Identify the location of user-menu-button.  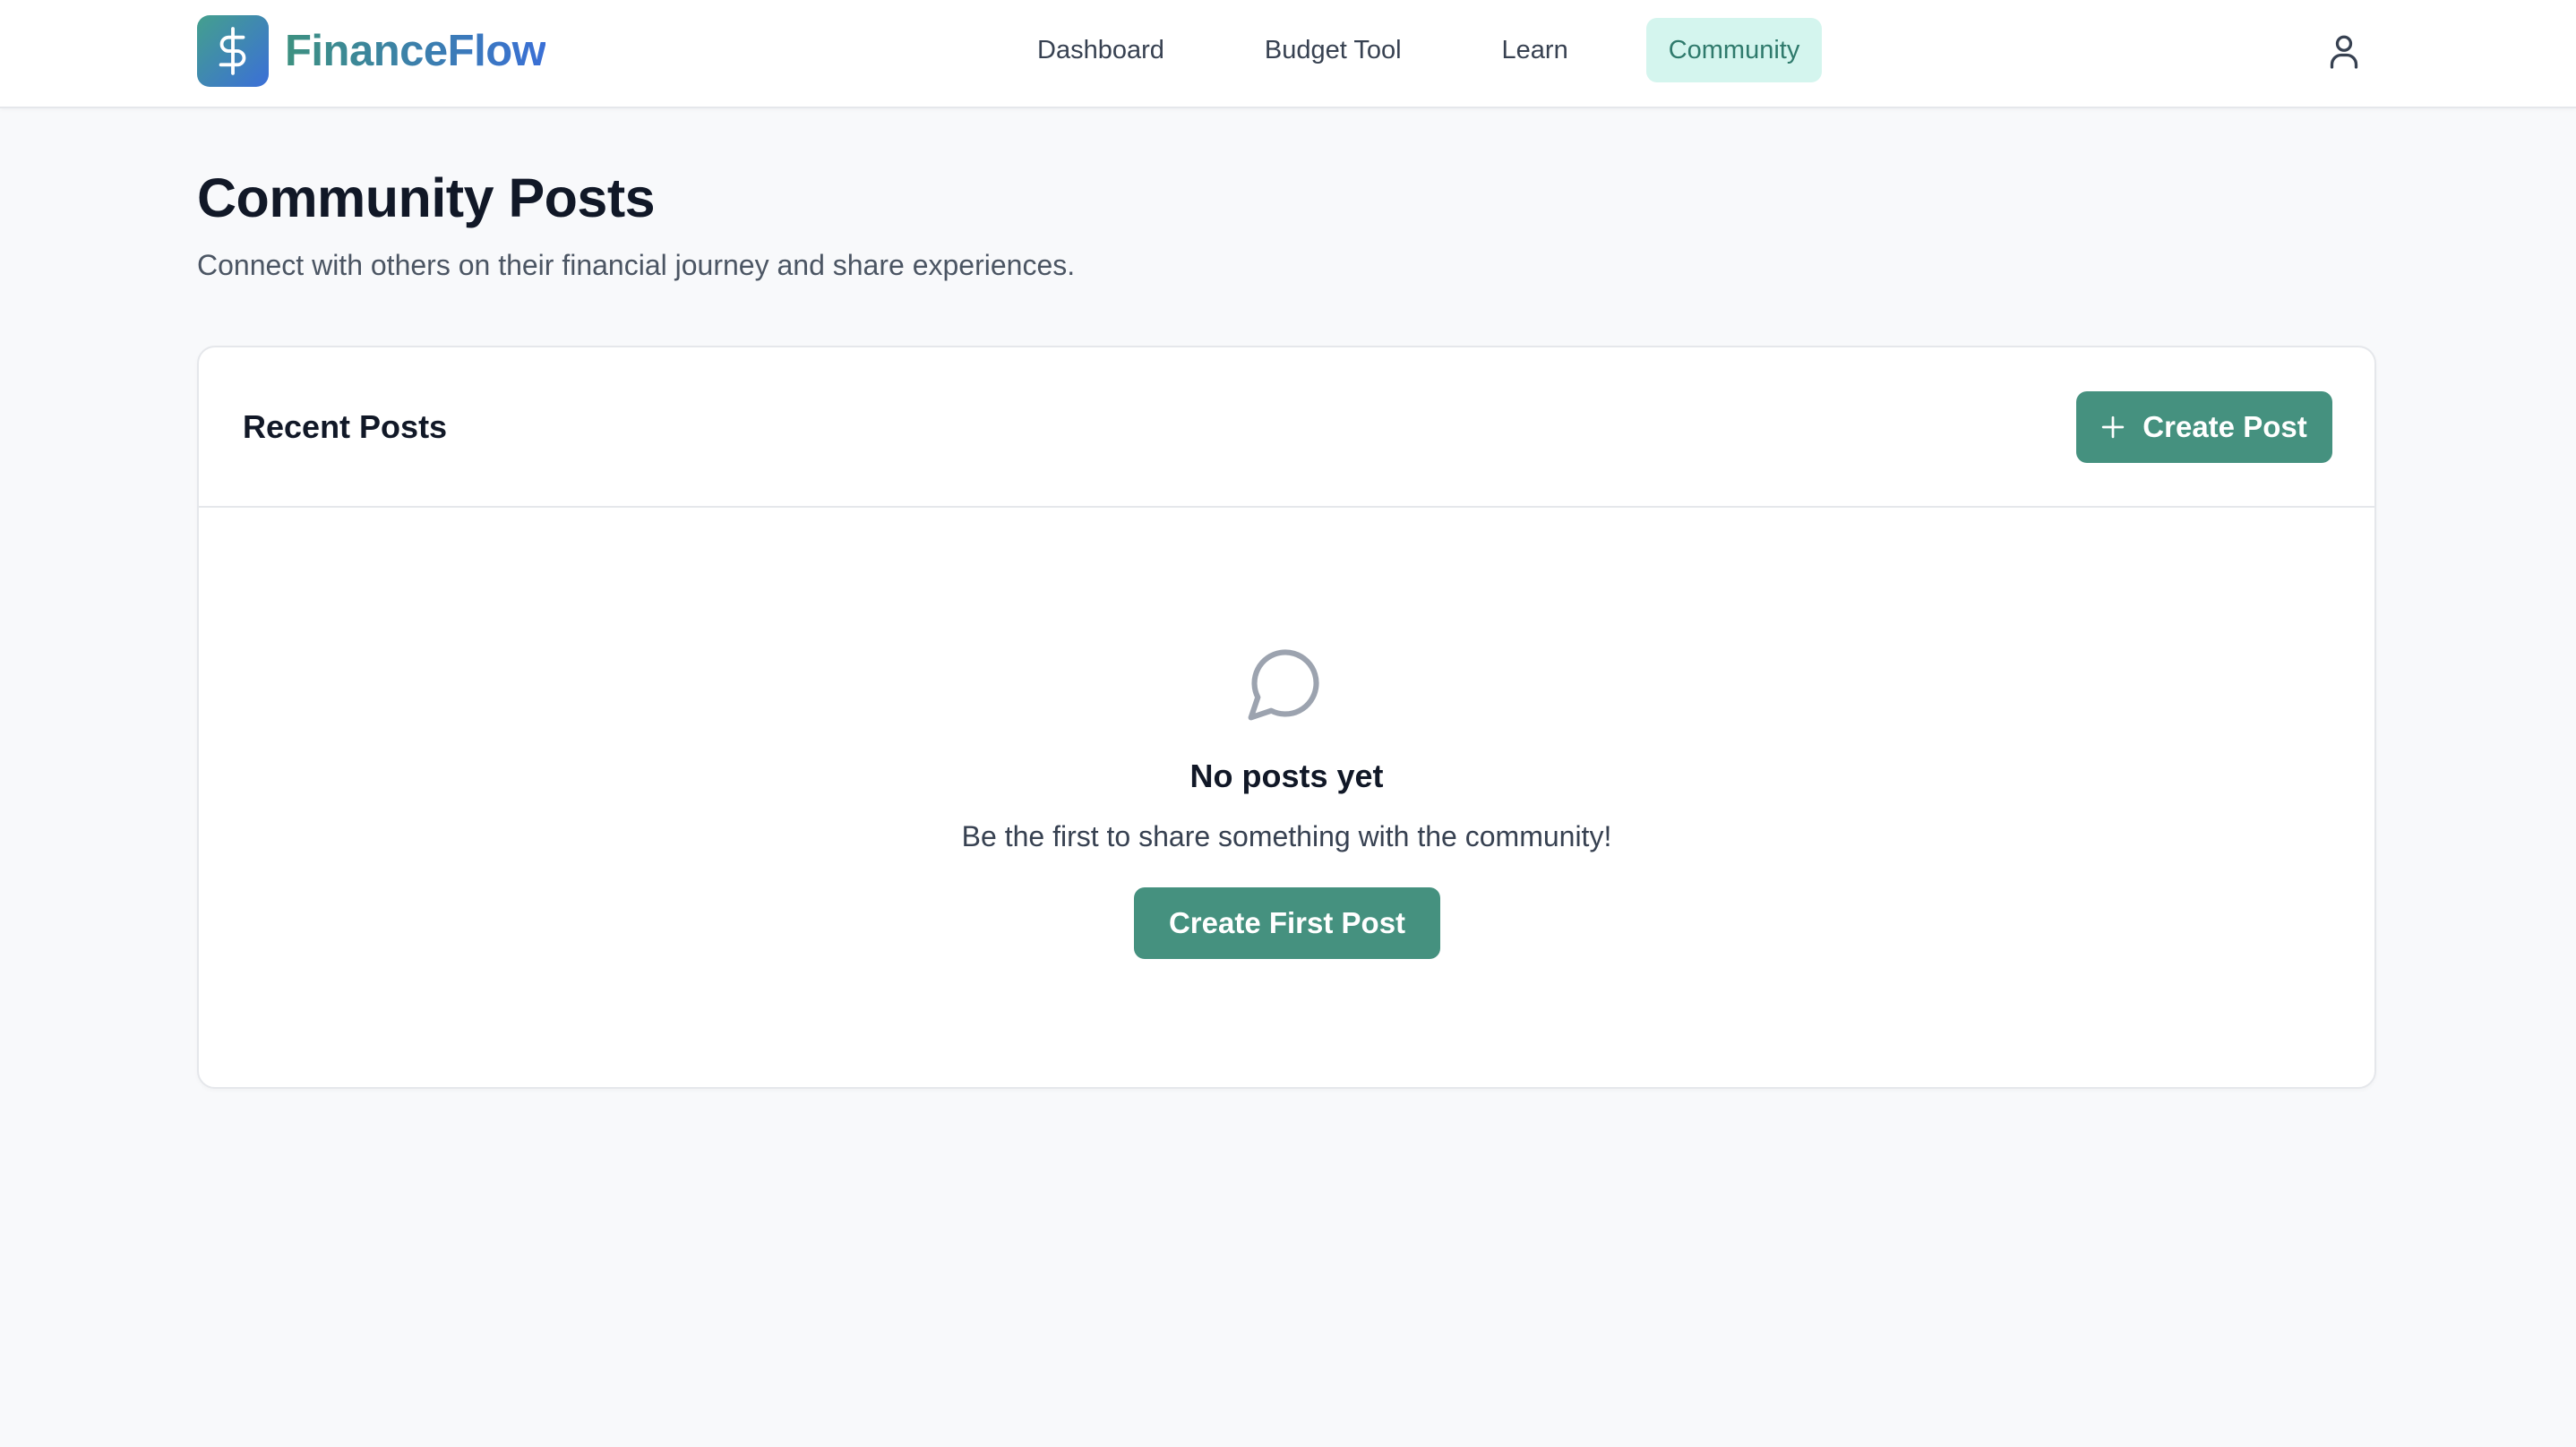
(2344, 51).